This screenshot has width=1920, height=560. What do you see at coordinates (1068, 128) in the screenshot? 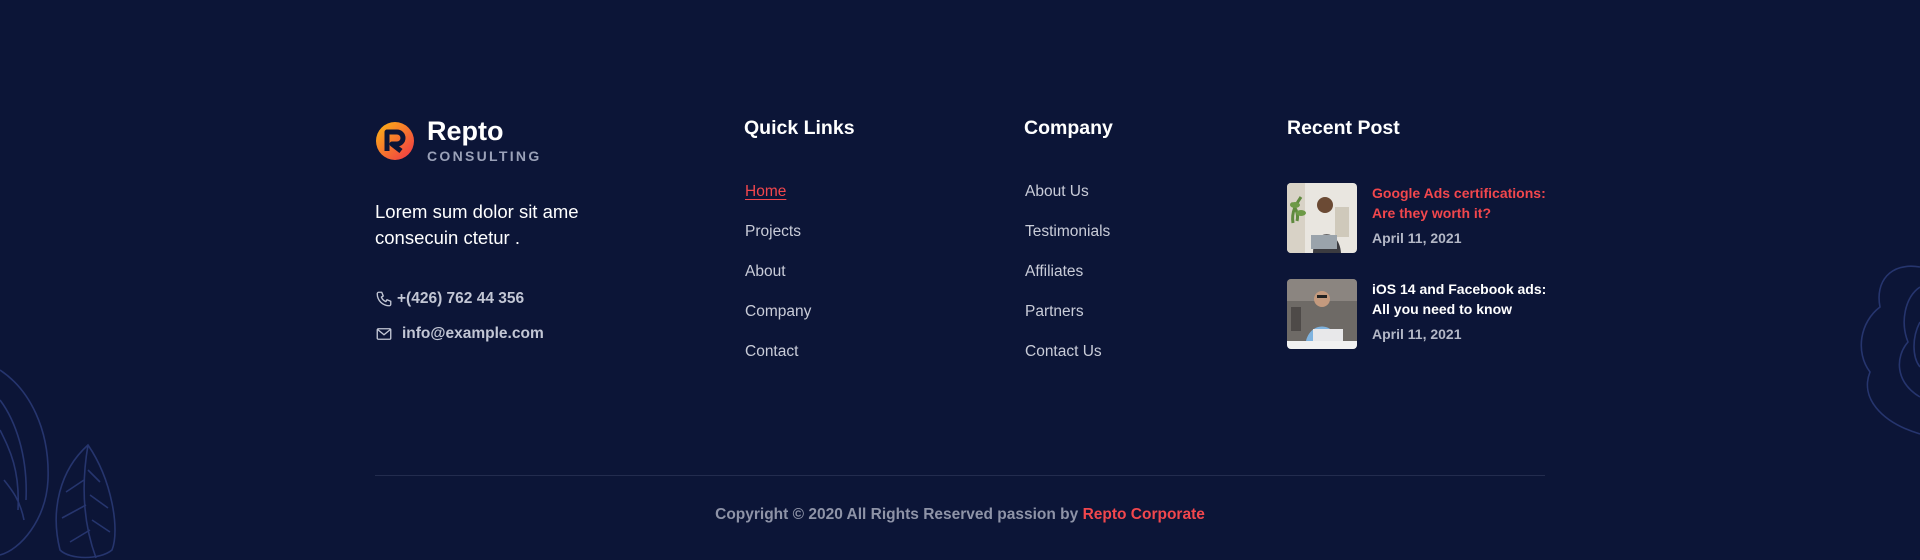
I see `company-heading: Company` at bounding box center [1068, 128].